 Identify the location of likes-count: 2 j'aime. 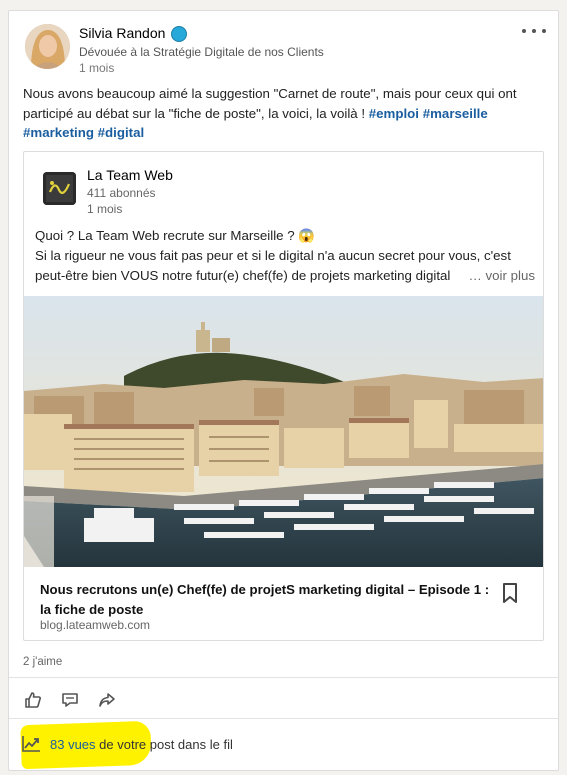
(42, 662).